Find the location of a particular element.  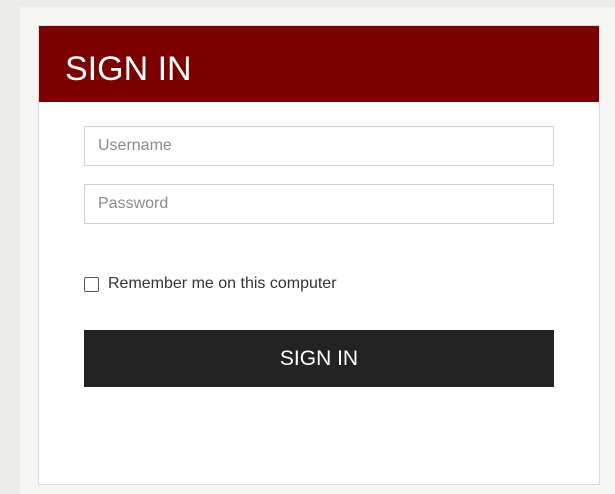

remember-me-option: Remember me on this computer is located at coordinates (210, 284).